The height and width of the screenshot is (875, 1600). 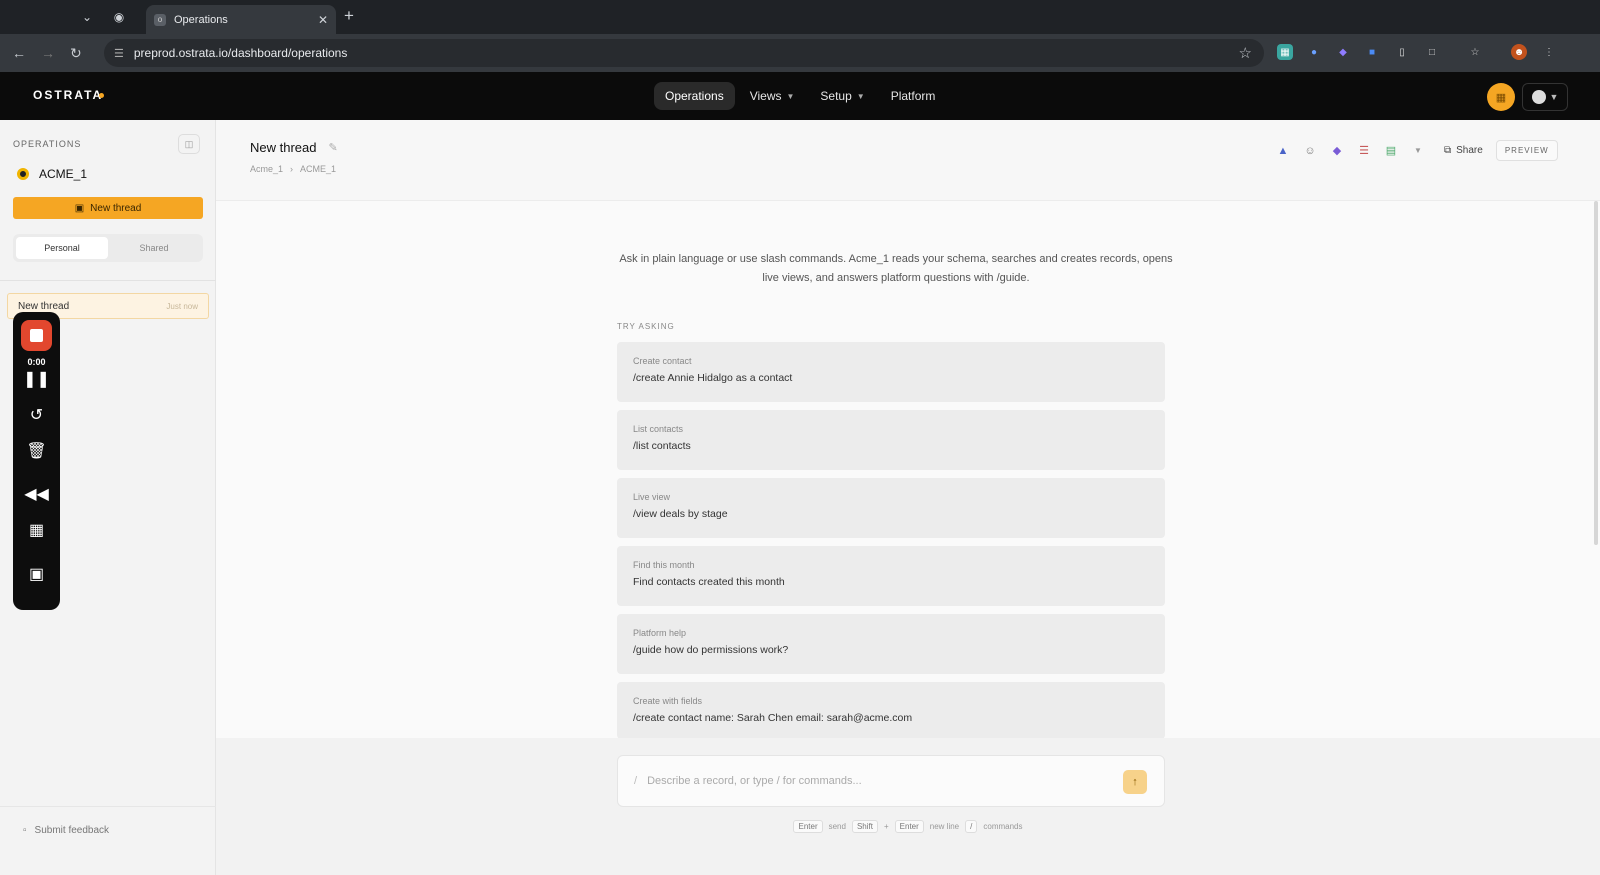 I want to click on send-button: ↑, so click(x=1135, y=782).